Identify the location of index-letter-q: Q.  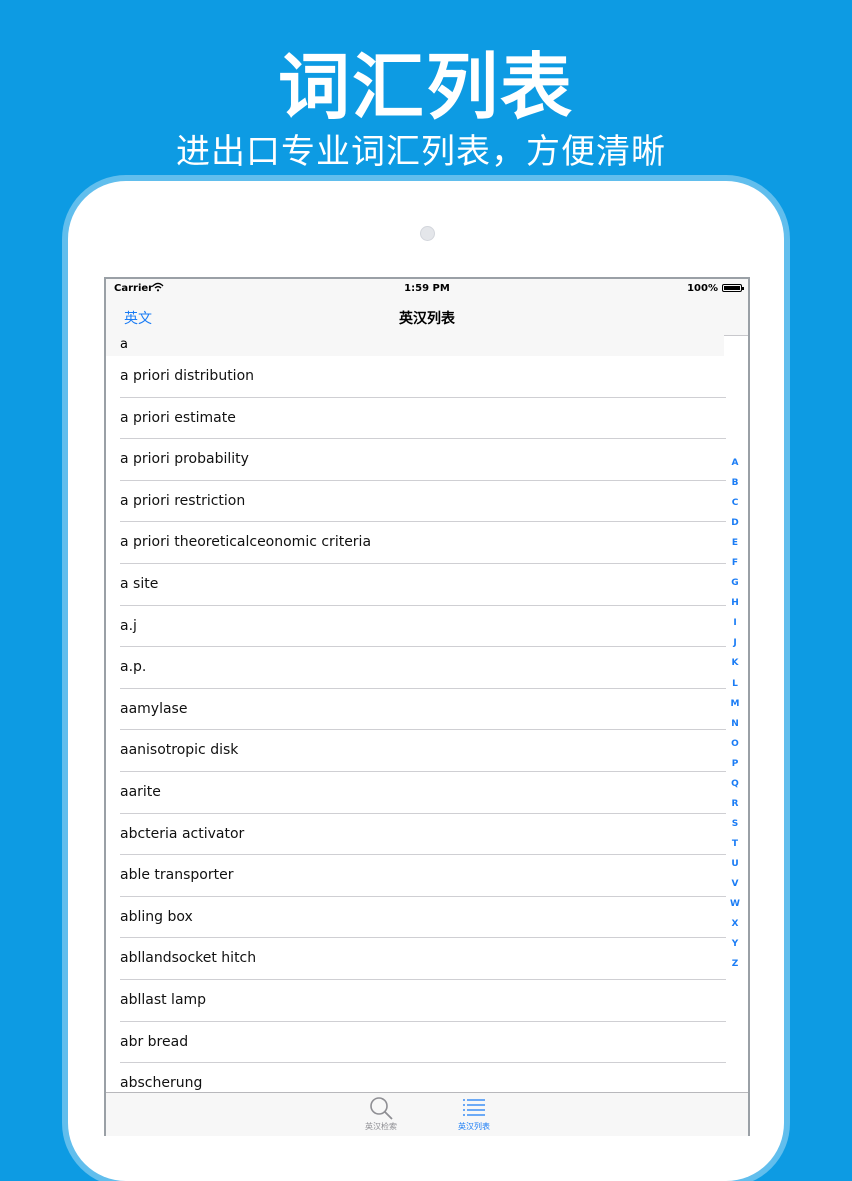
(735, 789).